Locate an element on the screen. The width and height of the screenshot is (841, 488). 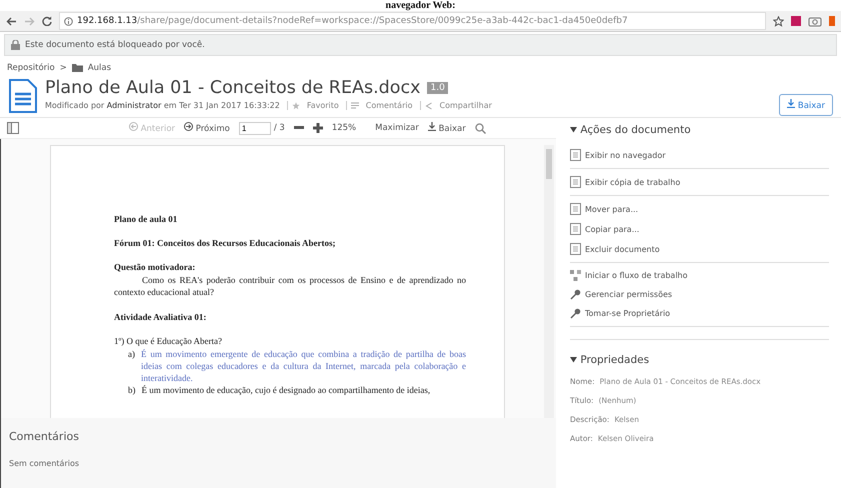
answer-option: É um movimento de educação, cujo é designado ao compartilhamento de ideias, is located at coordinates (286, 390).